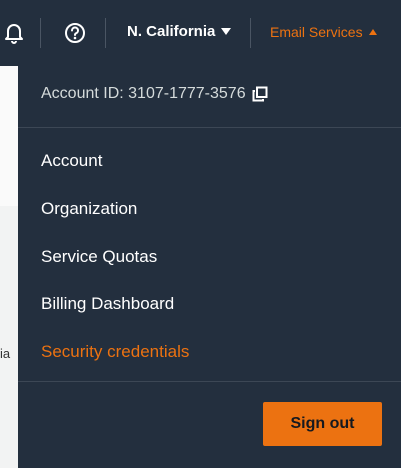  What do you see at coordinates (75, 33) in the screenshot?
I see `help-icon` at bounding box center [75, 33].